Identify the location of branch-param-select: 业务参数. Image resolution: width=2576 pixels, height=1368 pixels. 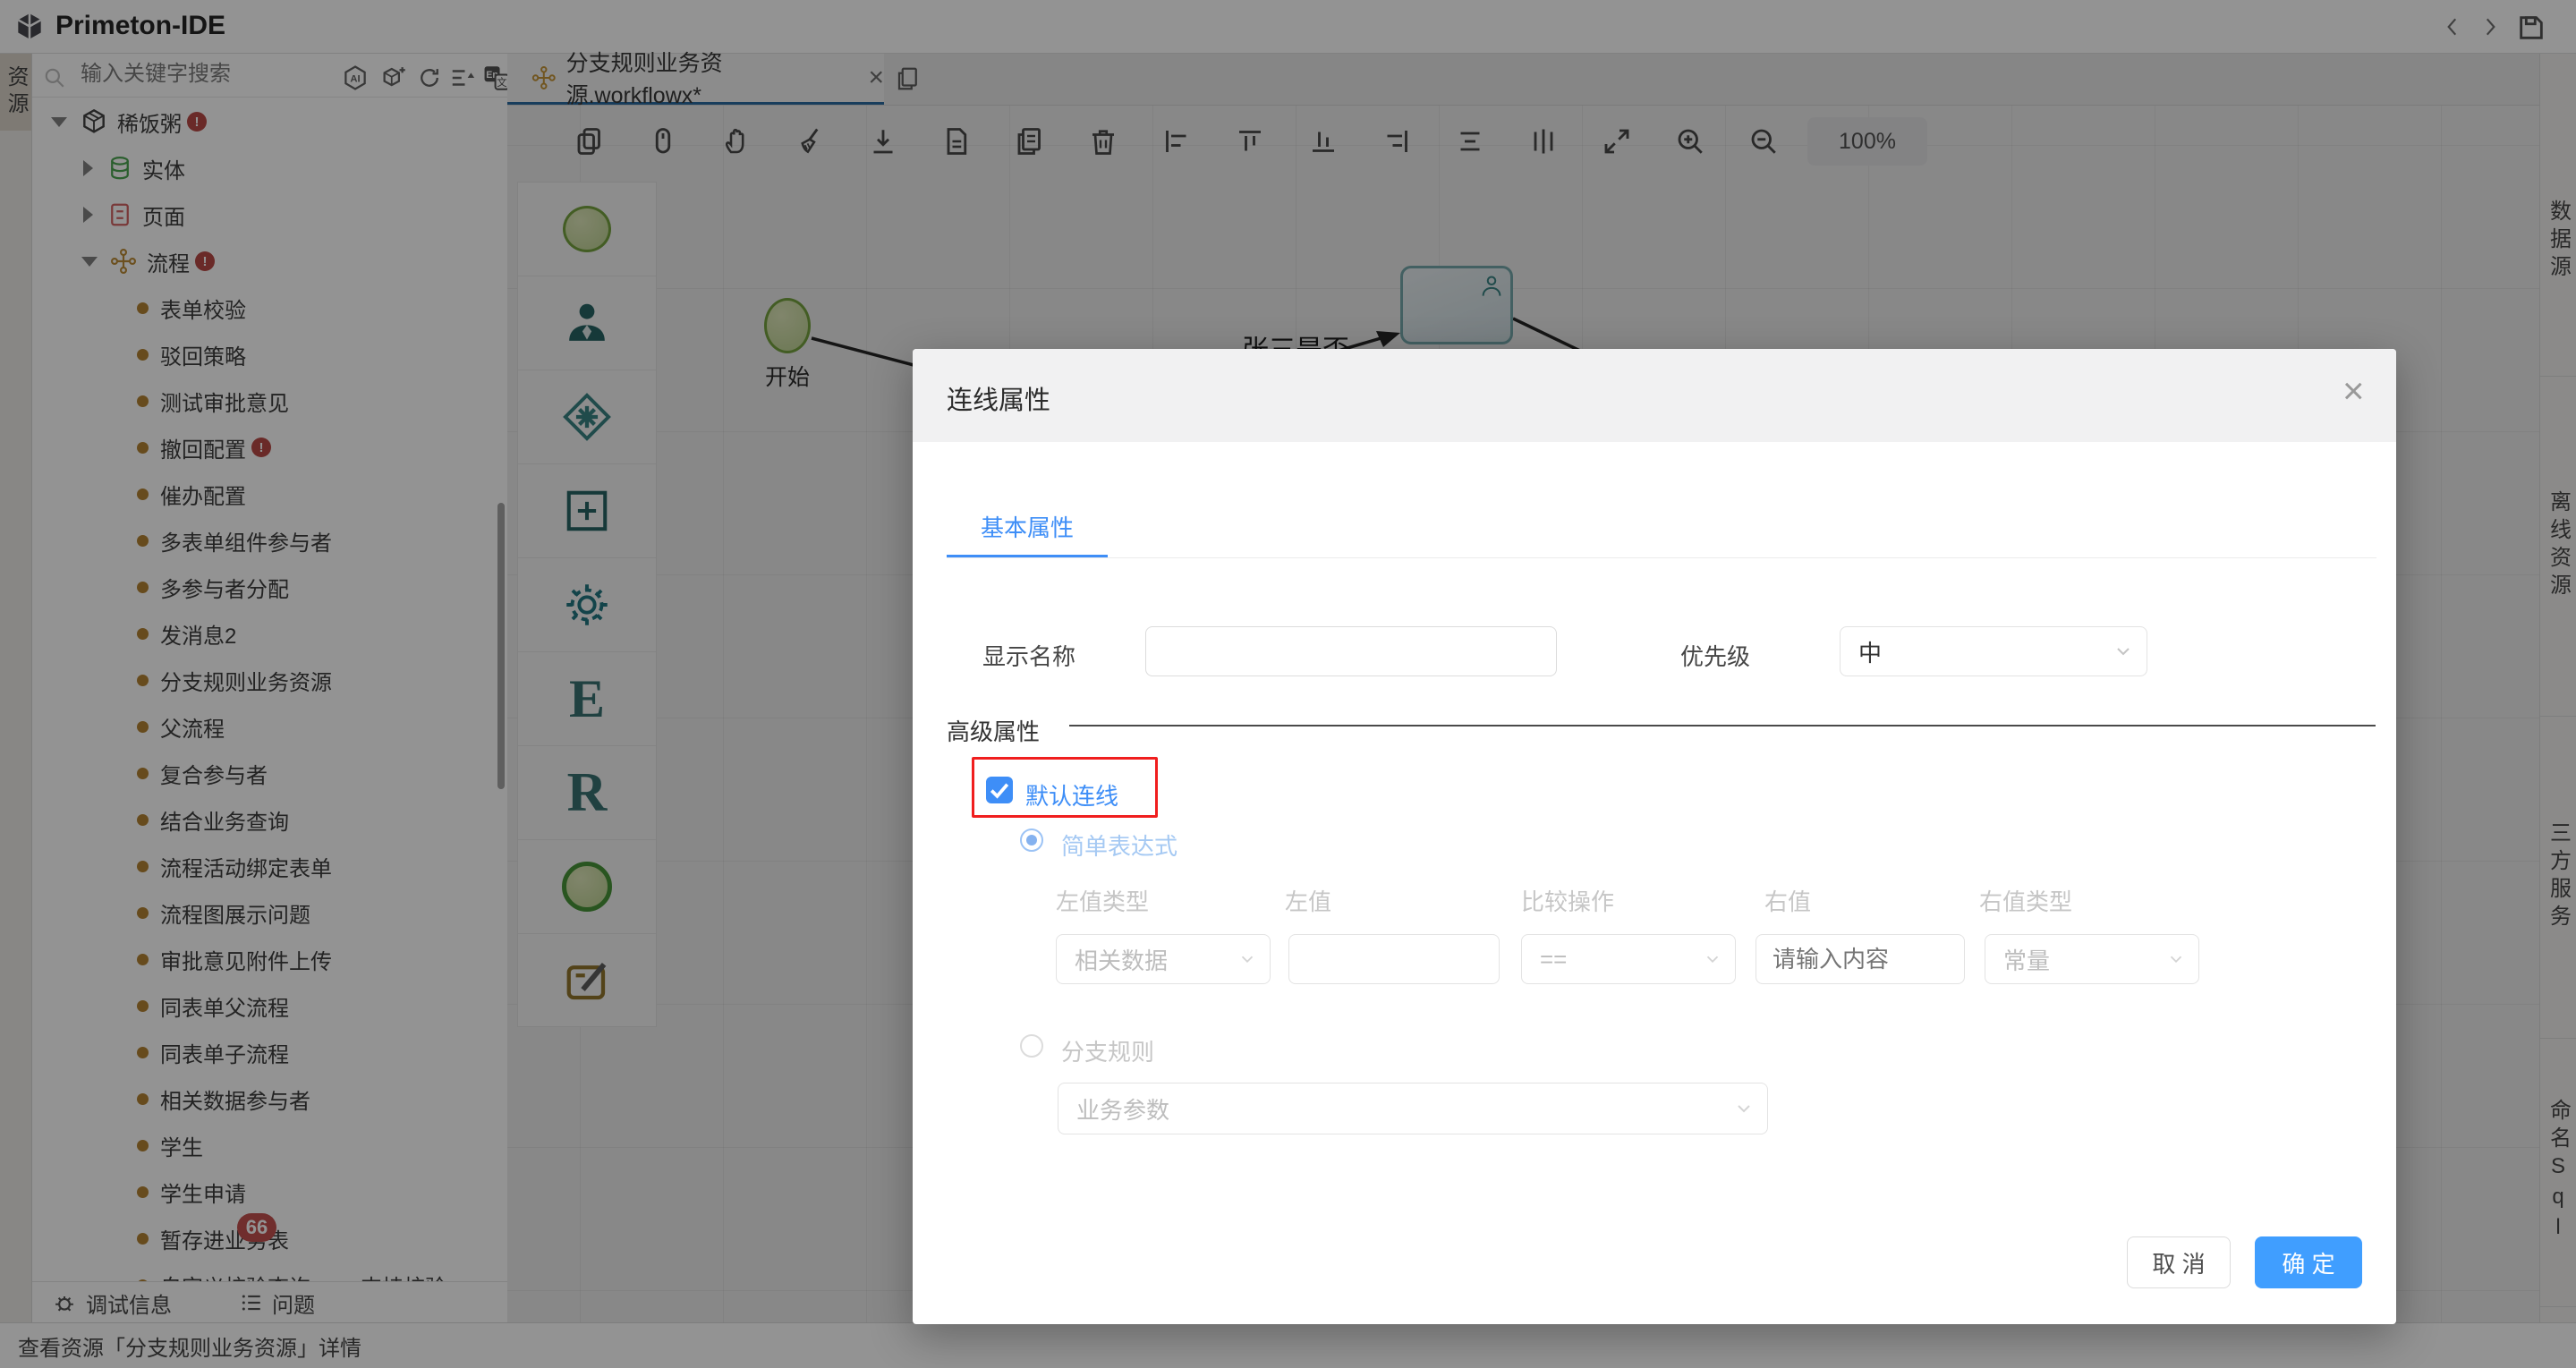
(1413, 1108).